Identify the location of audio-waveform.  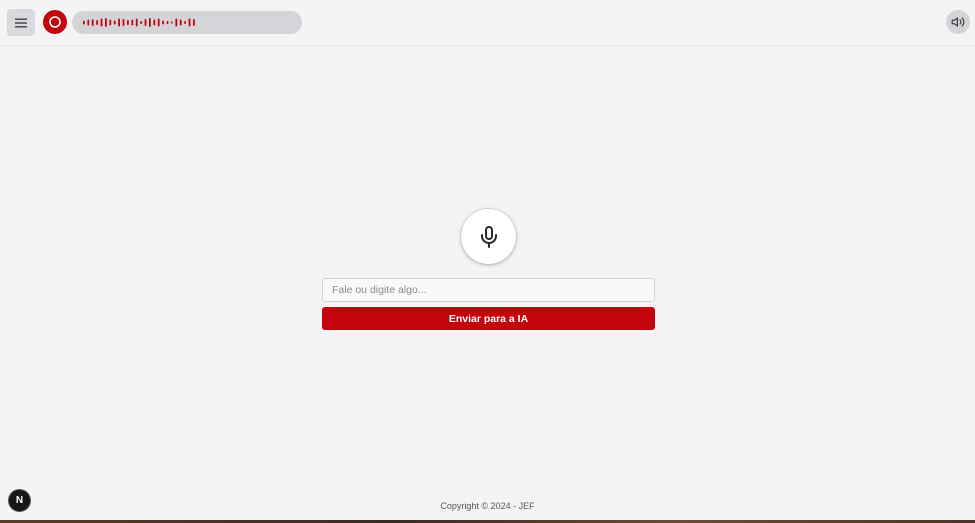
(187, 22).